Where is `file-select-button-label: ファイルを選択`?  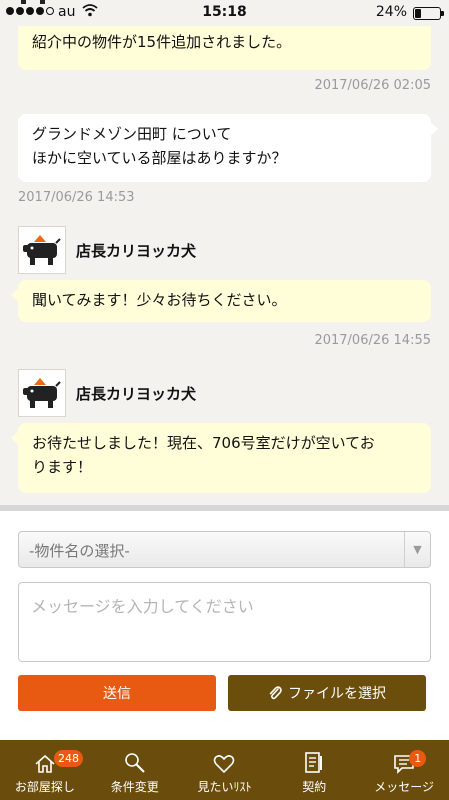
file-select-button-label: ファイルを選択 is located at coordinates (337, 694).